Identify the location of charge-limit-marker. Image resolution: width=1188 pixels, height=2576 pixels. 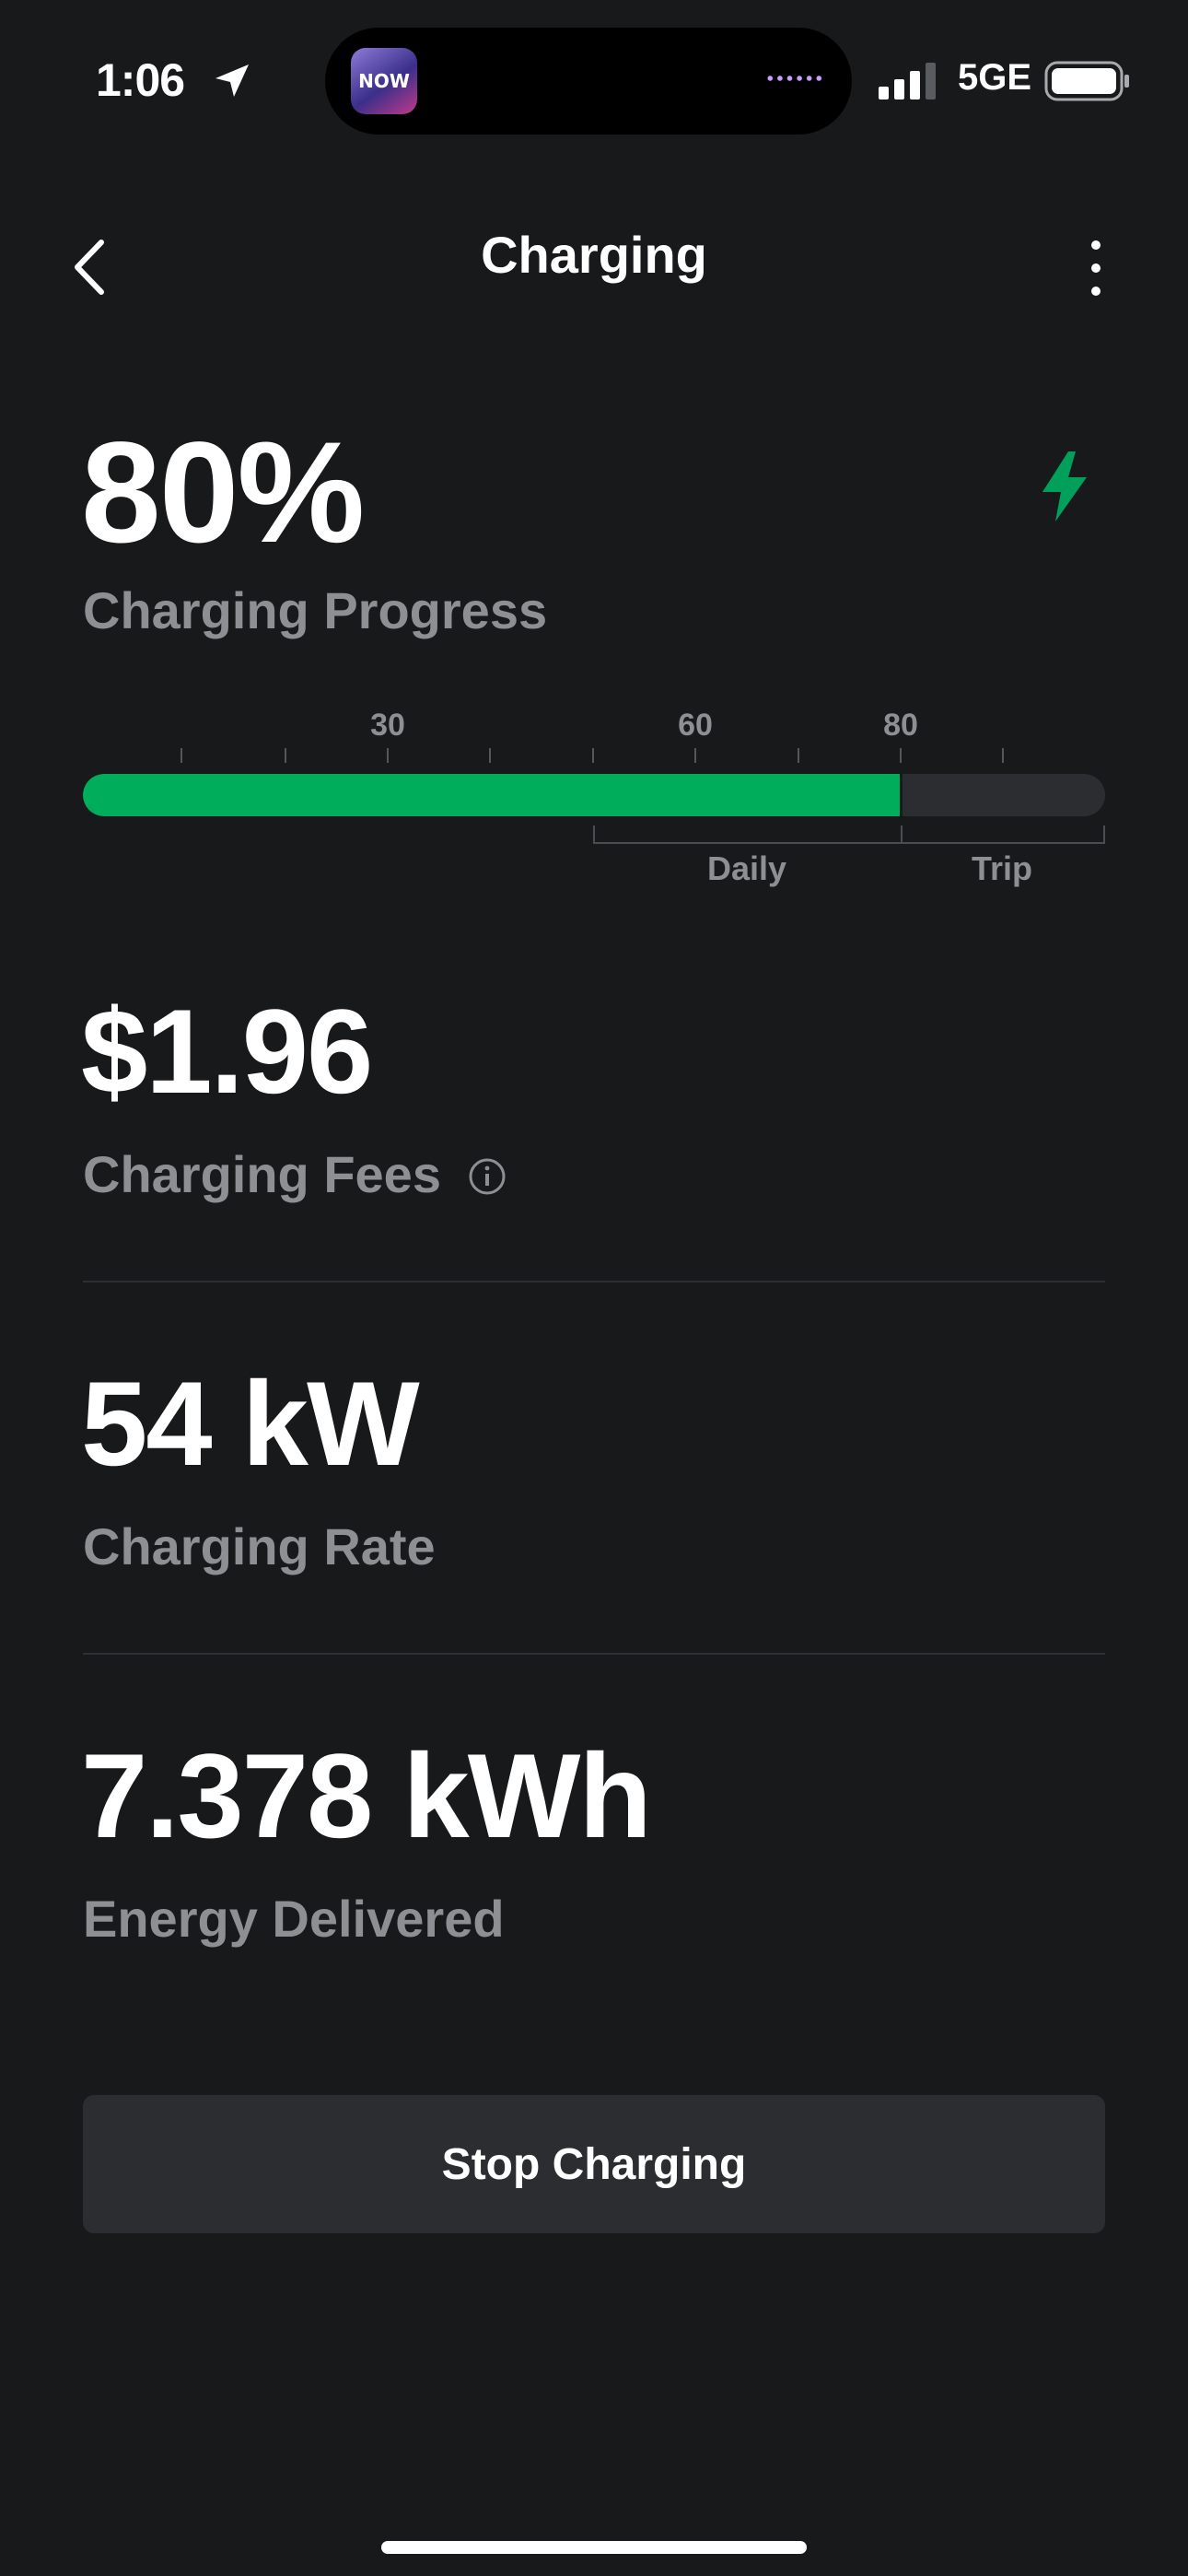
(901, 799).